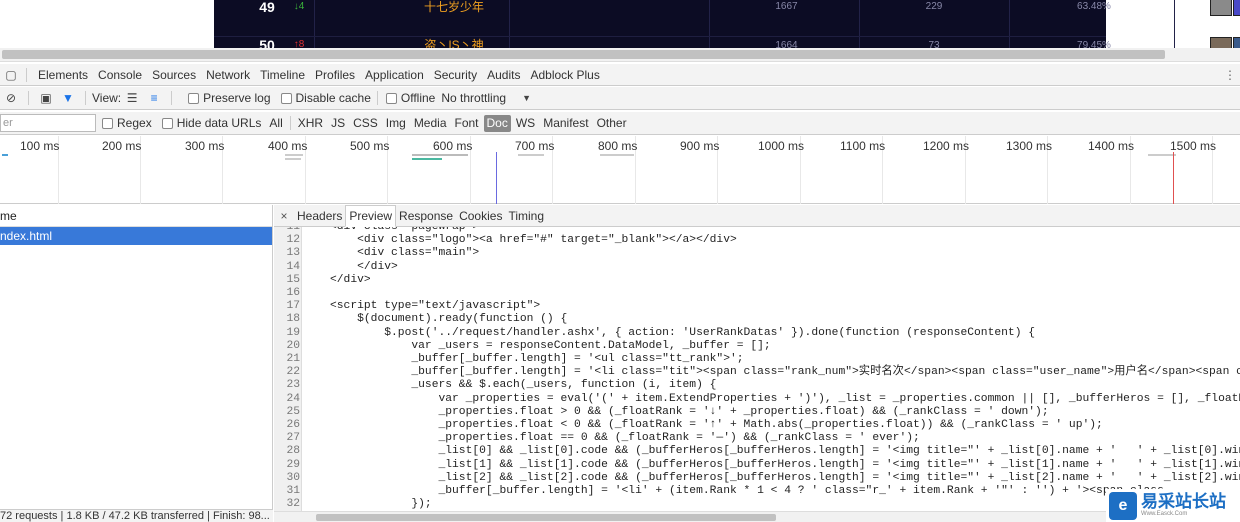 The height and width of the screenshot is (522, 1240). Describe the element at coordinates (132, 98) in the screenshot. I see `list-view-icon: ☰` at that location.